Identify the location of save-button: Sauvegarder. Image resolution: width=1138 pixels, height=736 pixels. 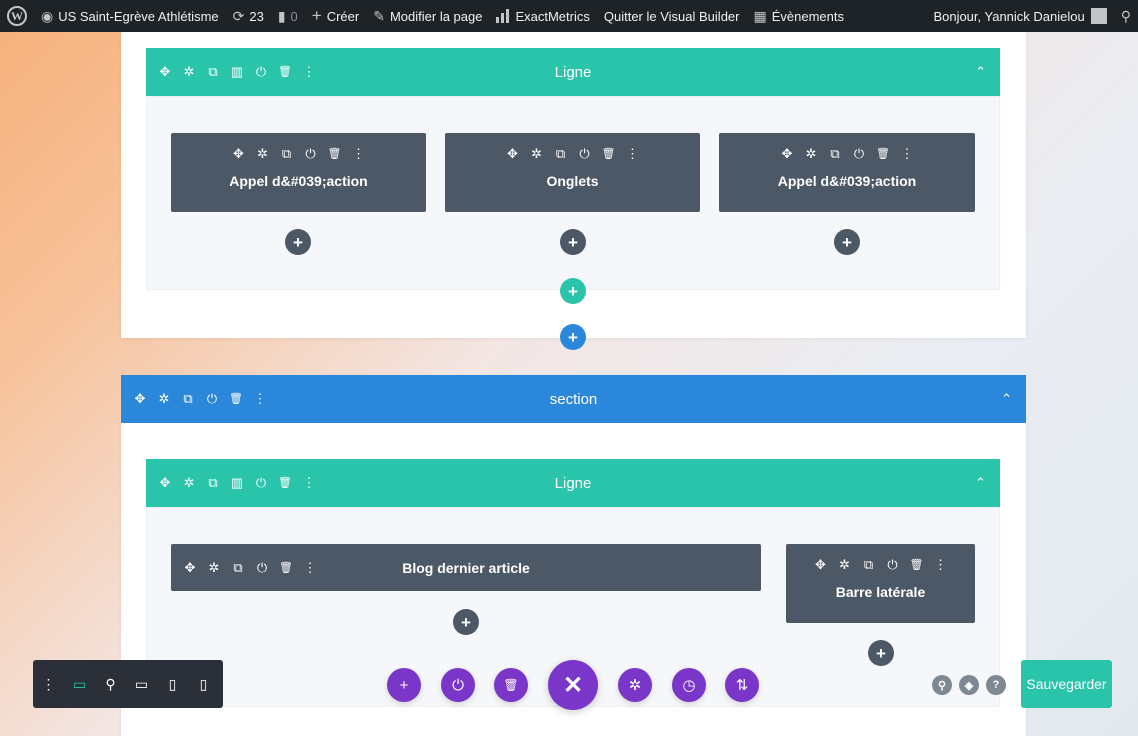
(1066, 684).